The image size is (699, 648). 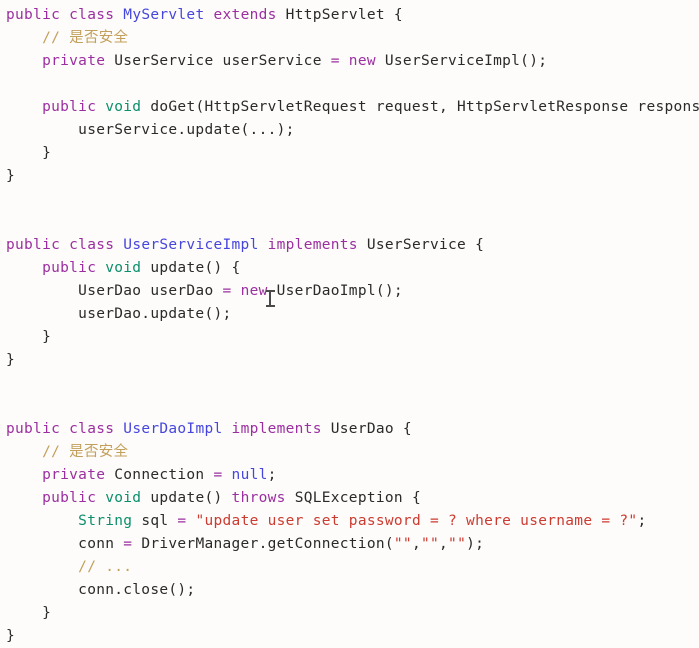 What do you see at coordinates (312, 245) in the screenshot?
I see `code-token-keyword: implements` at bounding box center [312, 245].